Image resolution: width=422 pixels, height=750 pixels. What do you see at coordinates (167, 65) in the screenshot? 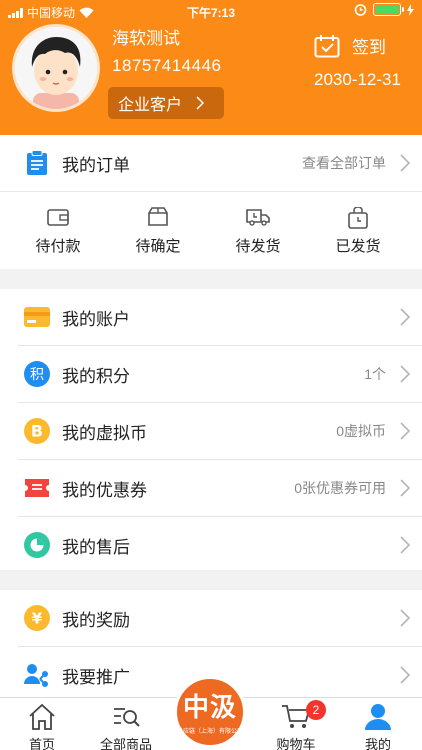
I see `user-phone: 18757414446` at bounding box center [167, 65].